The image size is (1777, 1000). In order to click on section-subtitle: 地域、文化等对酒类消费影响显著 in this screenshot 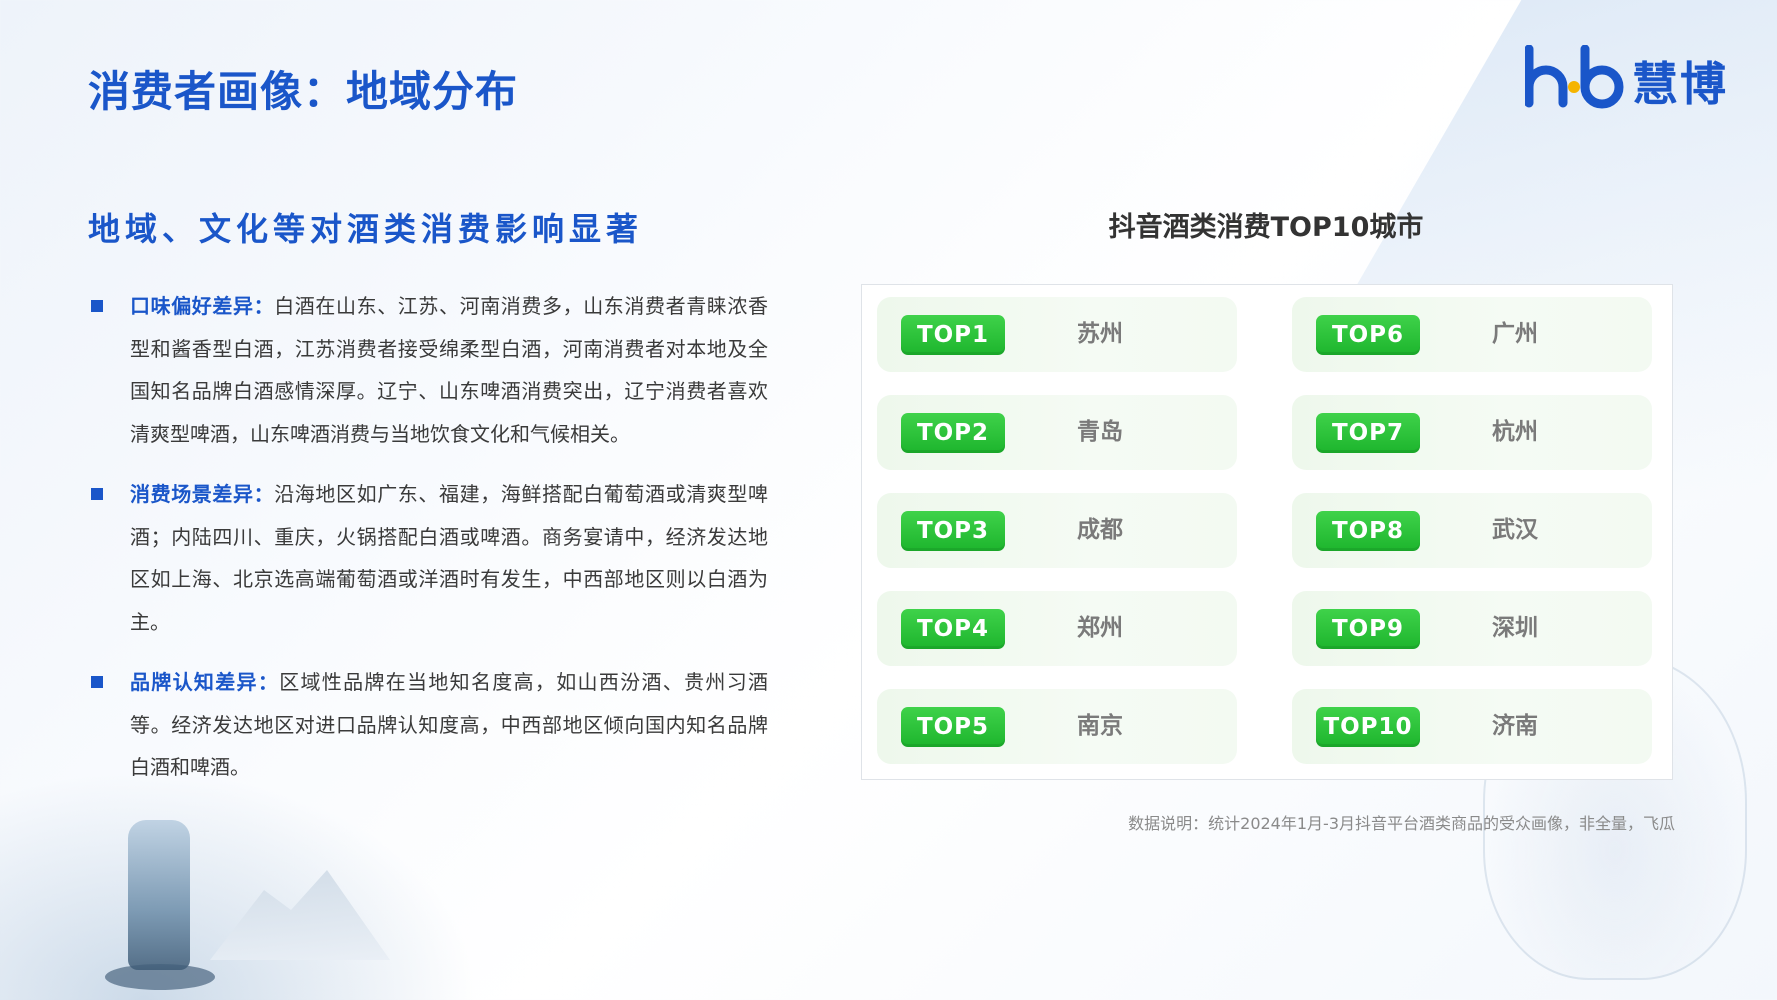, I will do `click(366, 229)`.